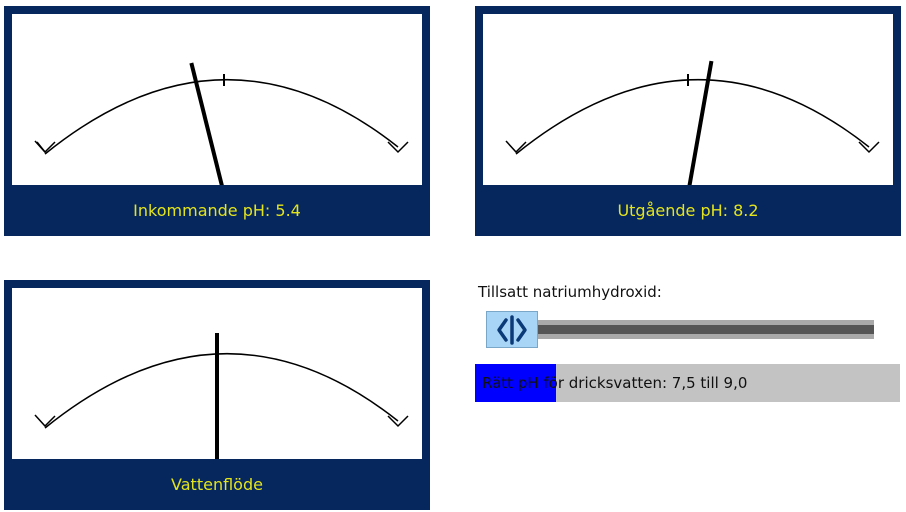 This screenshot has width=906, height=512. I want to click on meter-caption: Vattenflöde, so click(217, 484).